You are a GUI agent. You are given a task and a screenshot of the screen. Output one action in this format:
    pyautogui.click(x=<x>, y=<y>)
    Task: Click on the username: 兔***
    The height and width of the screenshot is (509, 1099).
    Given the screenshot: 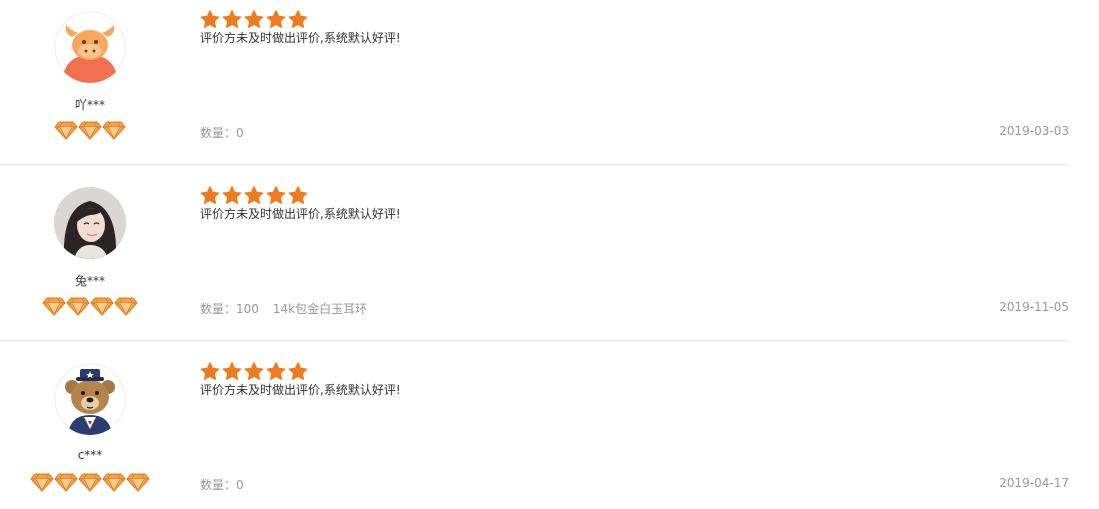 What is the action you would take?
    pyautogui.click(x=89, y=281)
    